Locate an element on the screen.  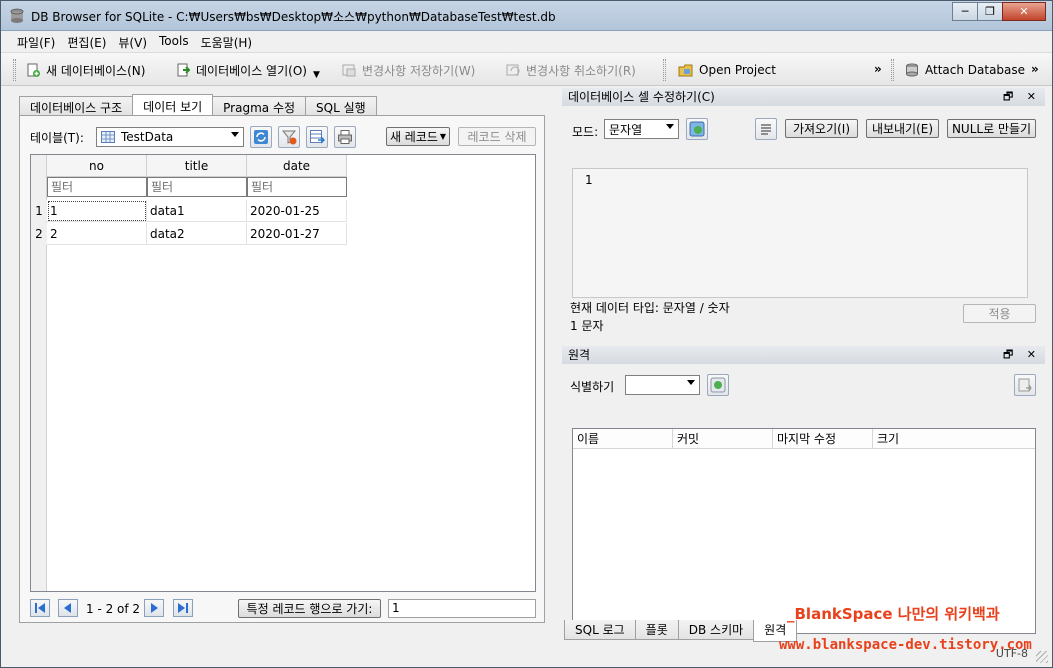
apply-button: 적용 is located at coordinates (999, 313).